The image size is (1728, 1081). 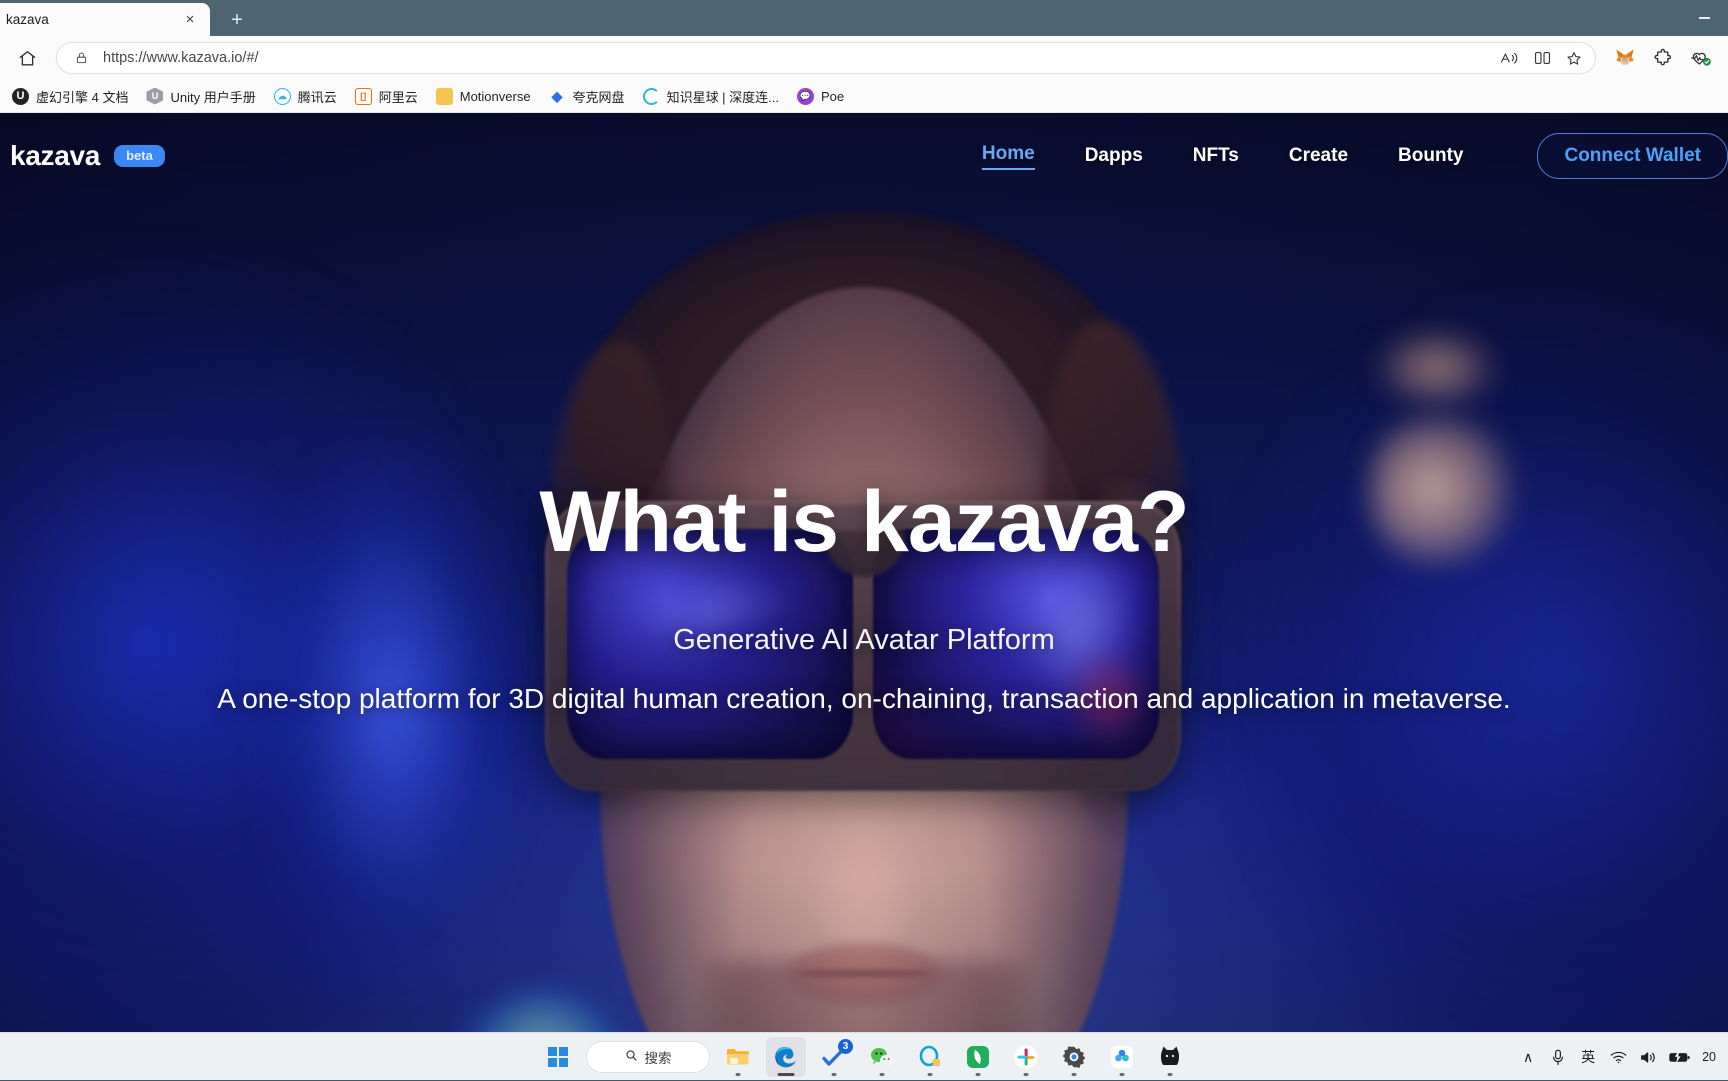 I want to click on black-cat-icon, so click(x=1170, y=1057).